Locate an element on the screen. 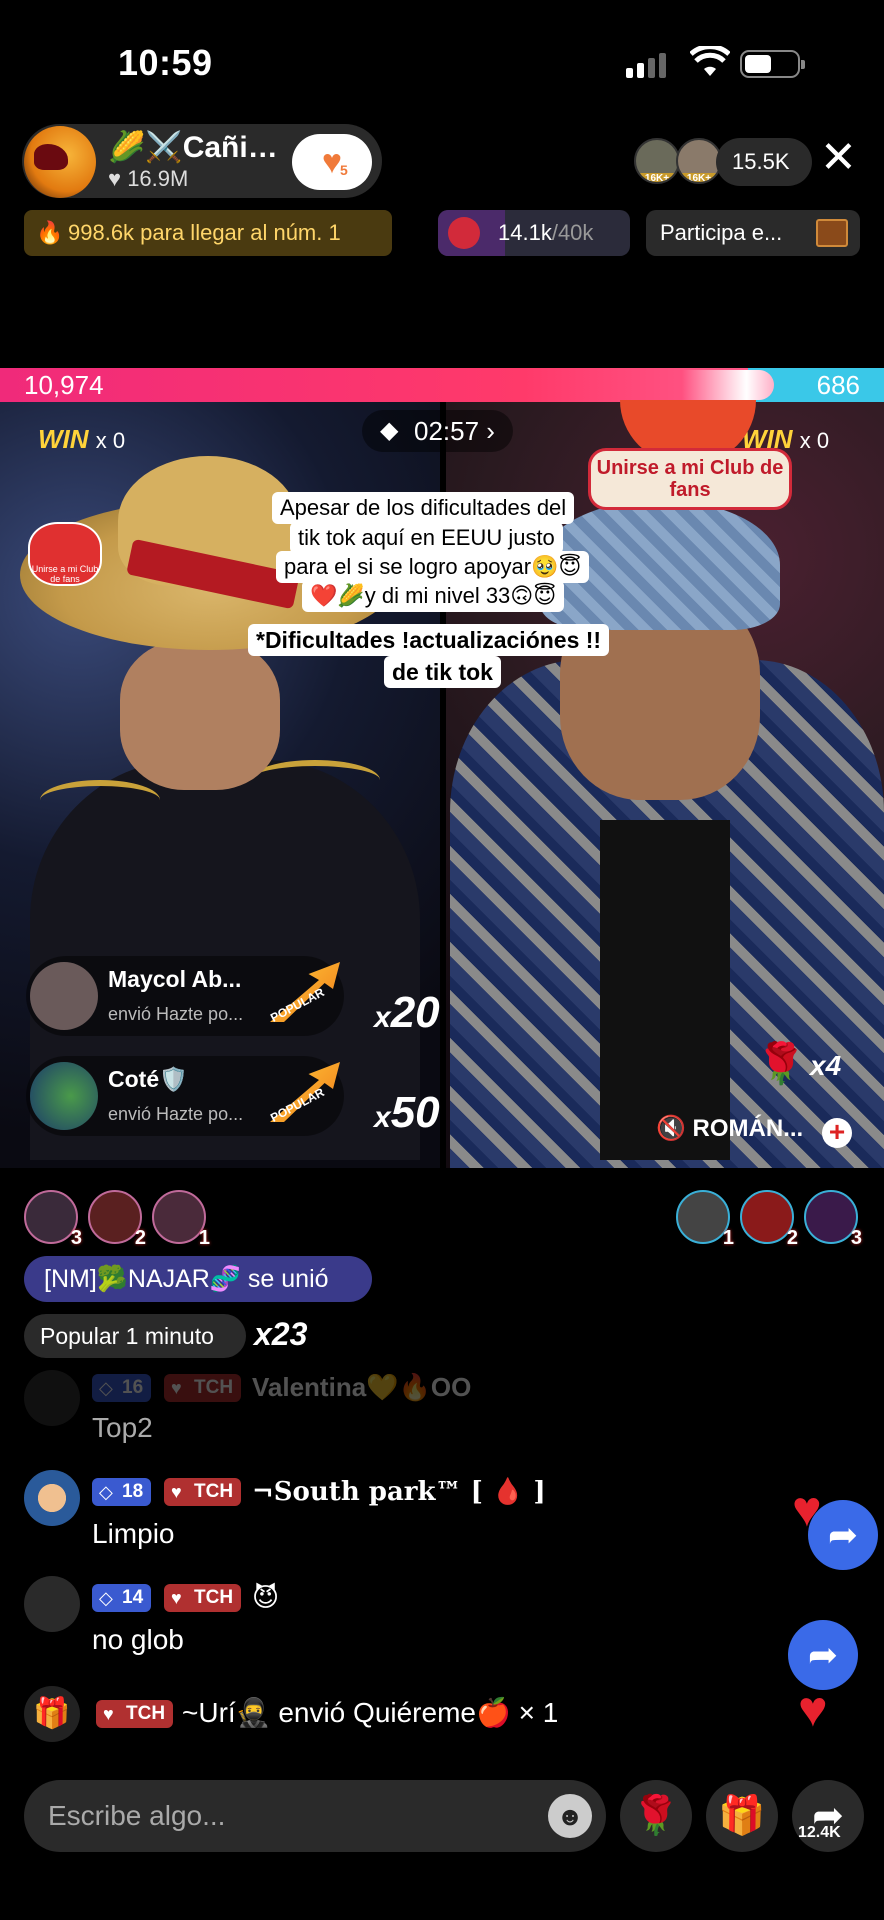 The image size is (884, 1920). gift-multiplier-value: 50 is located at coordinates (415, 1112).